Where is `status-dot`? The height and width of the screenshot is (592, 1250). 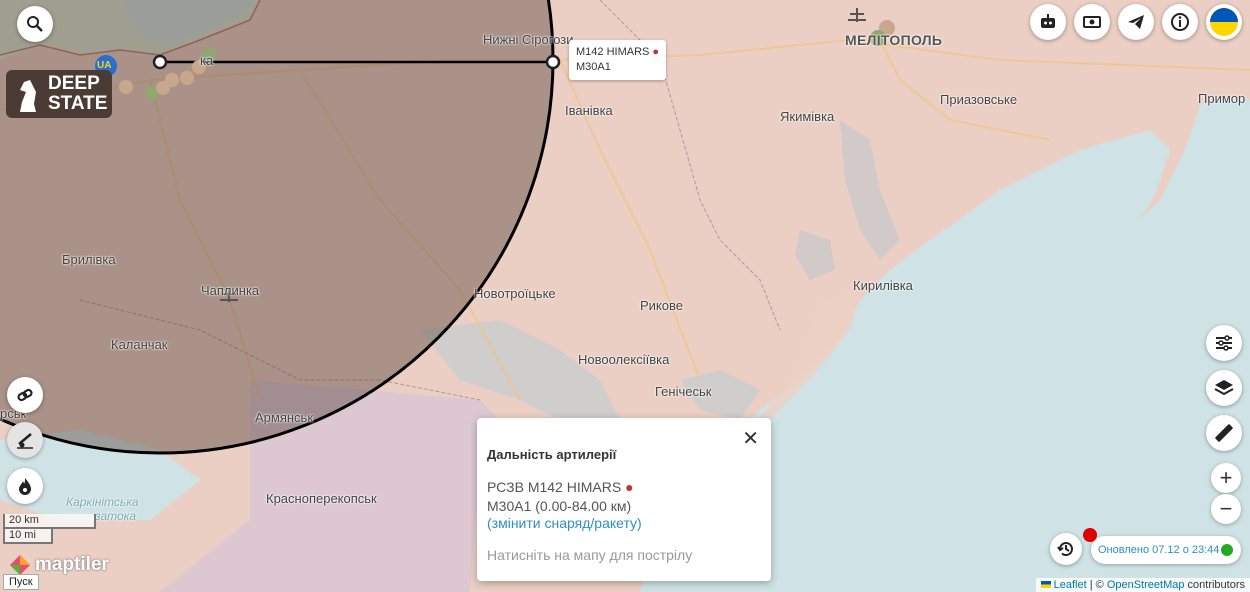 status-dot is located at coordinates (1227, 550).